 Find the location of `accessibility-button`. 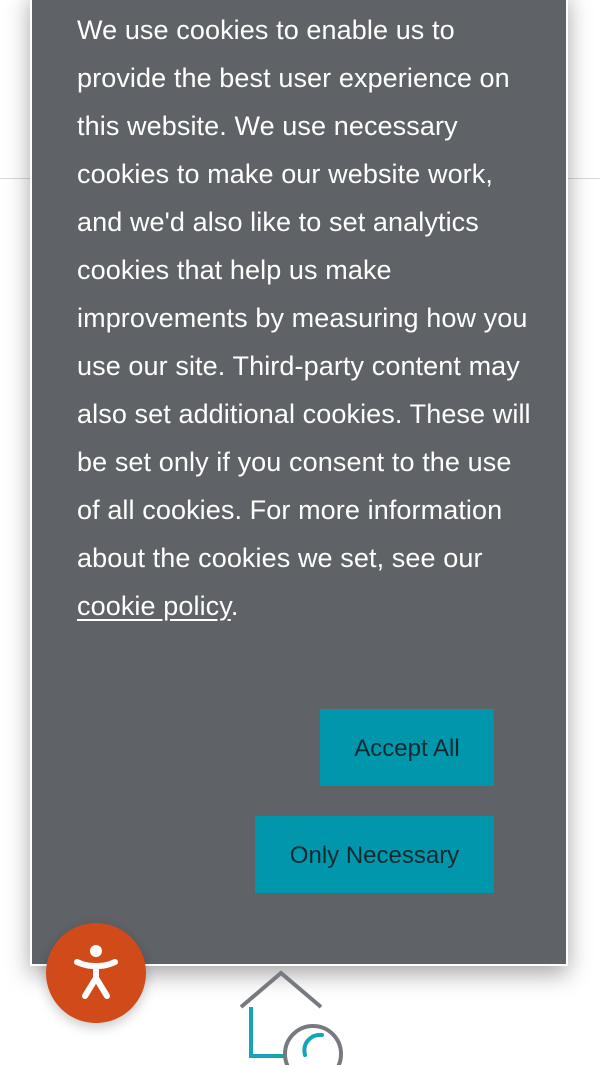

accessibility-button is located at coordinates (96, 973).